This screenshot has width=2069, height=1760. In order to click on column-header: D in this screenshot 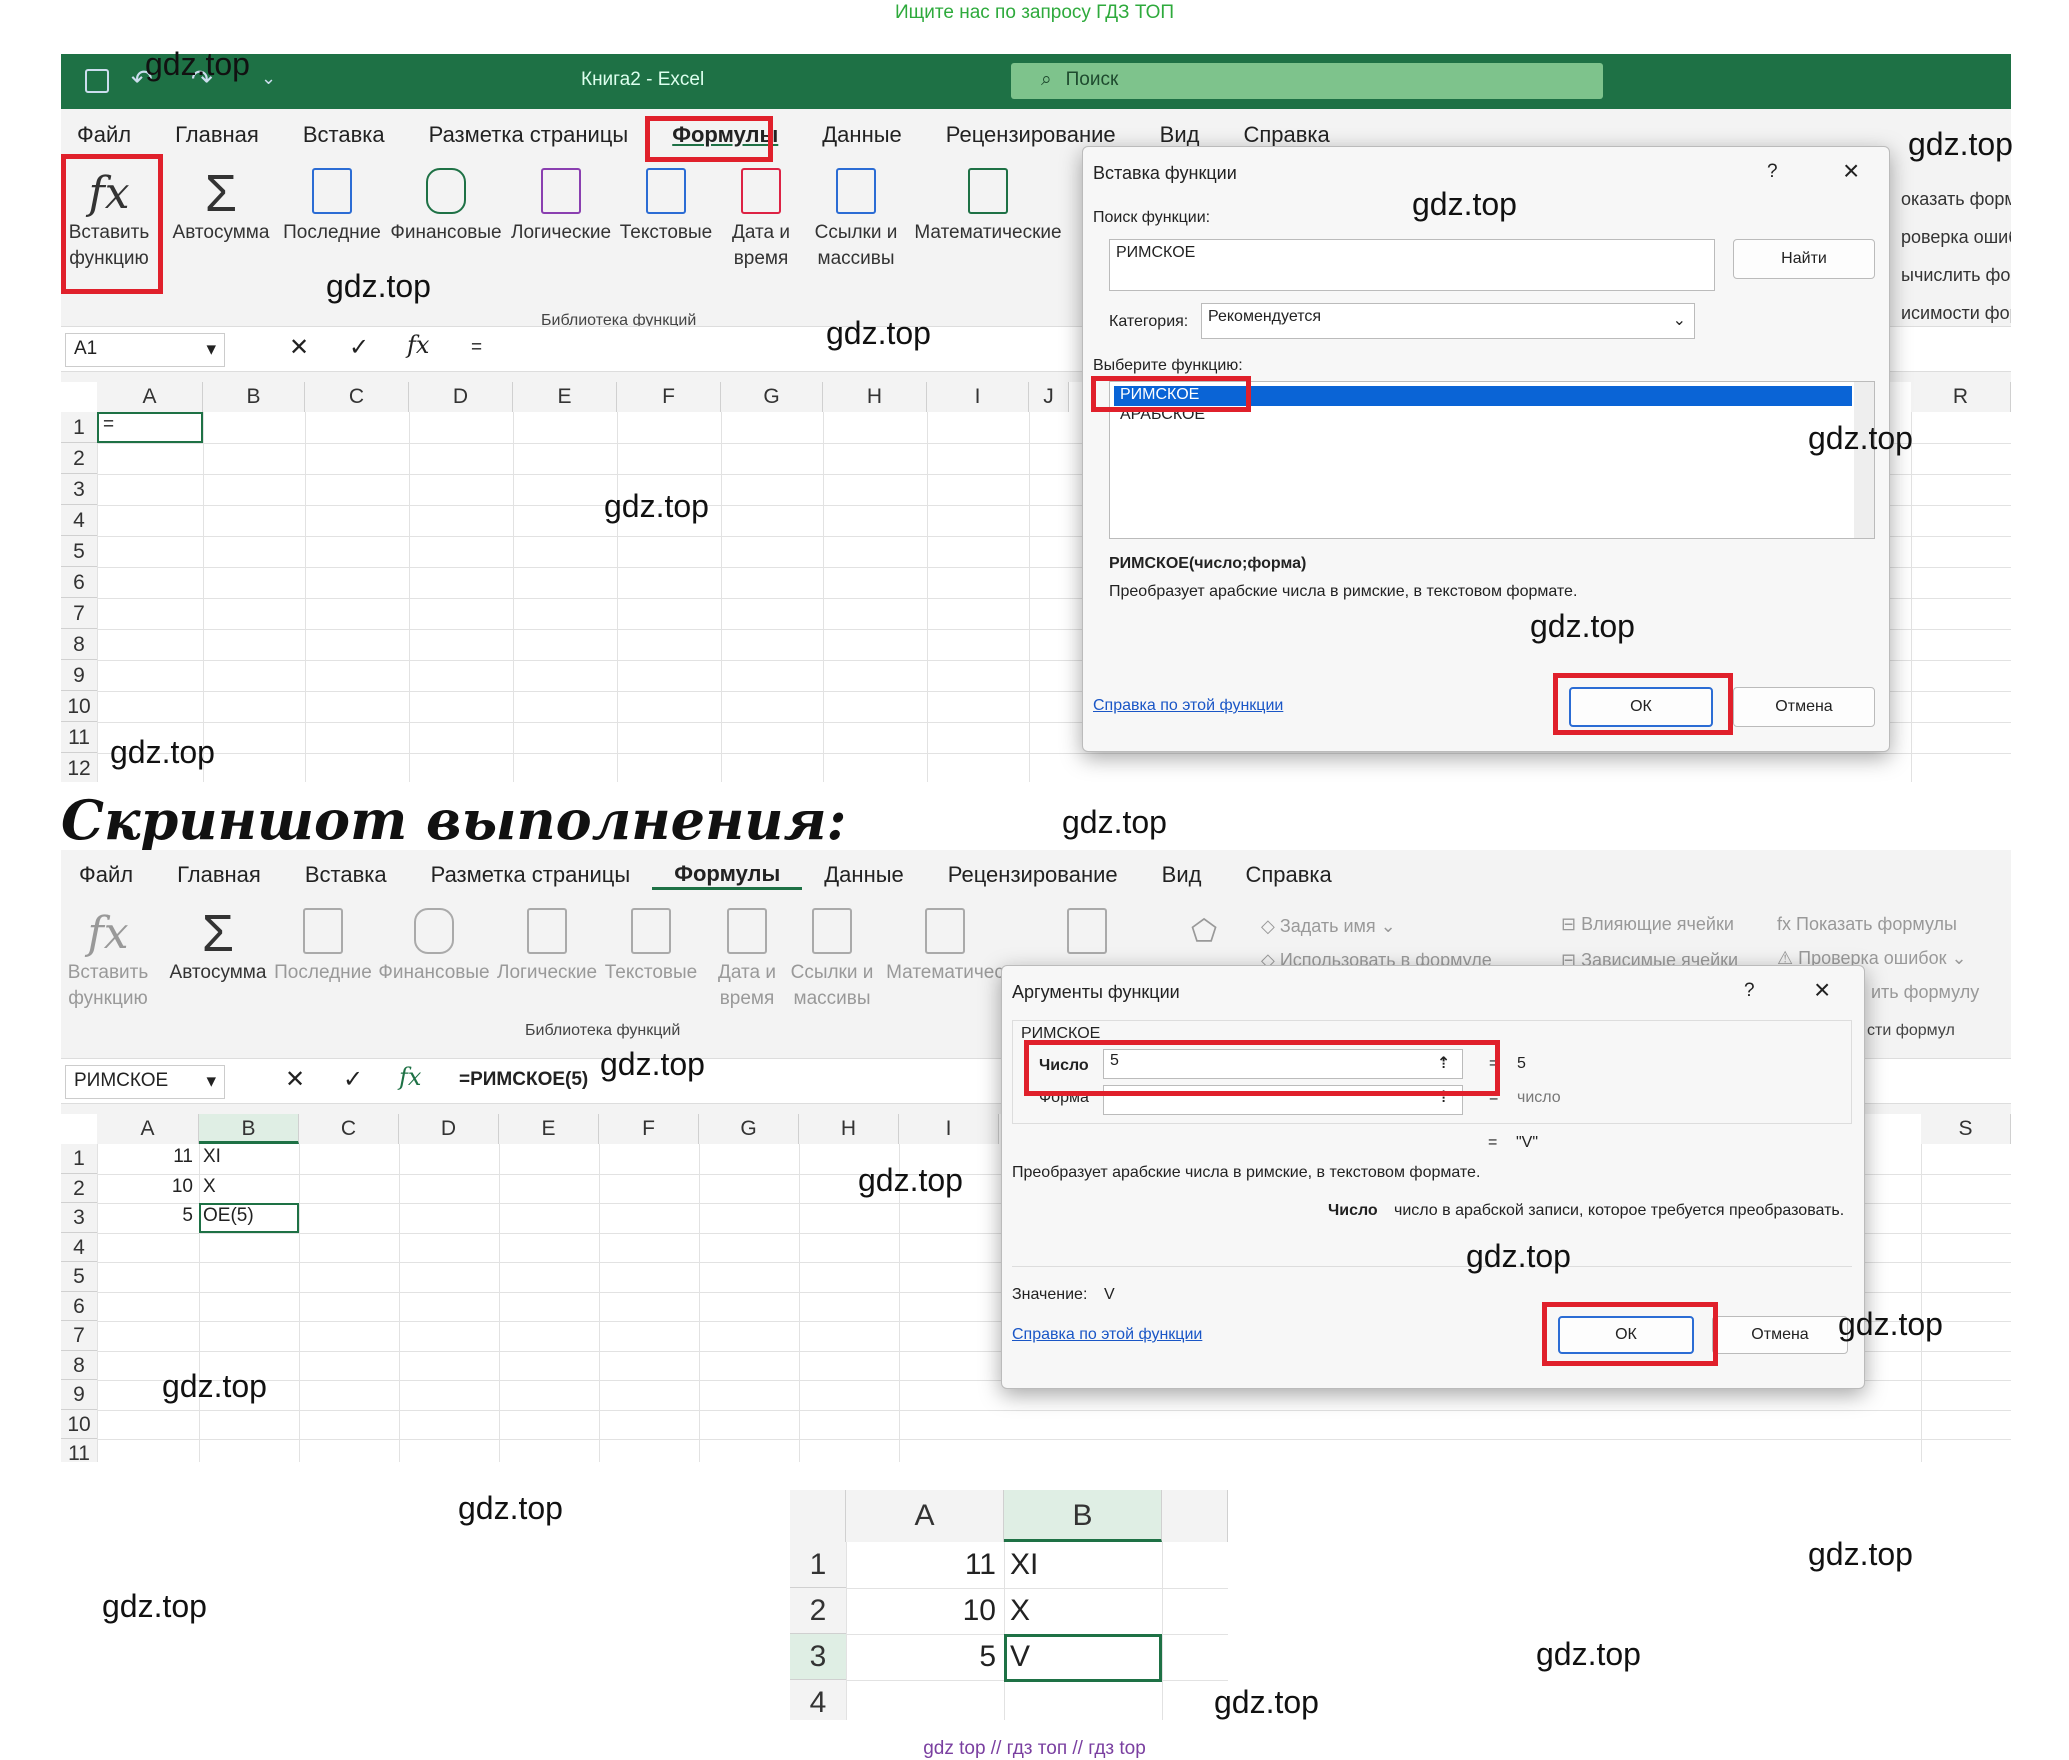, I will do `click(449, 1129)`.